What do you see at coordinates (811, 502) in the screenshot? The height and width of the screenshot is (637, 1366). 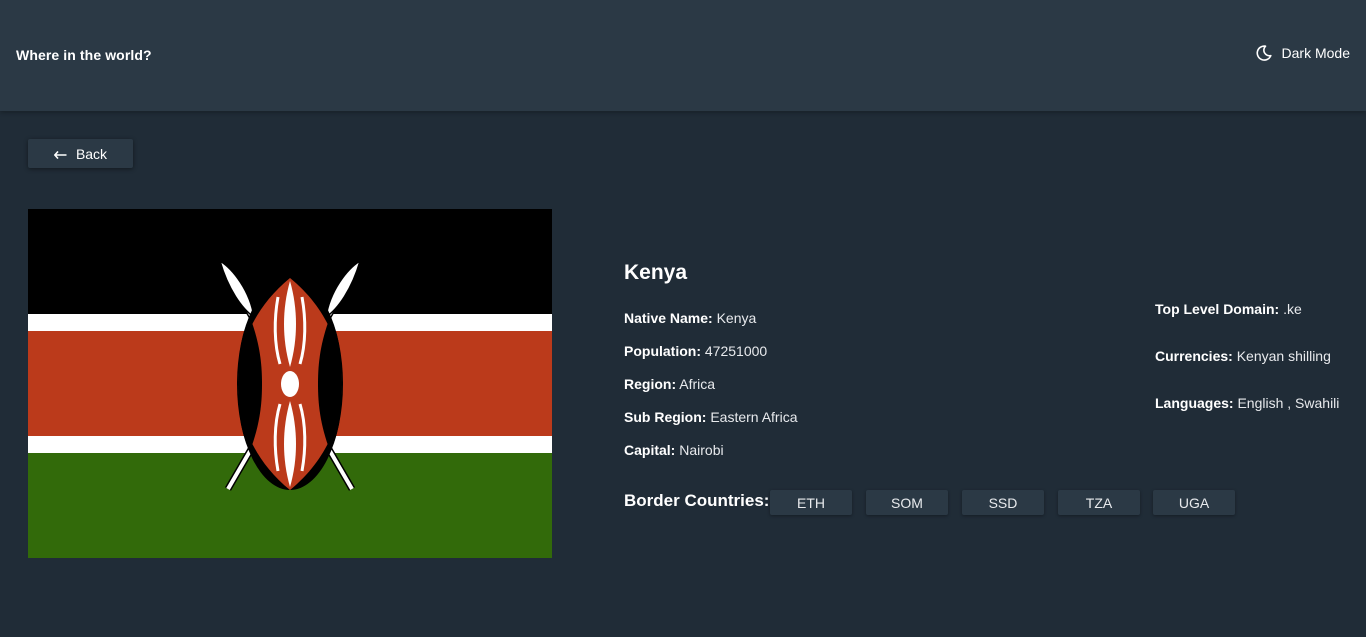 I see `border-country-chip: ETH` at bounding box center [811, 502].